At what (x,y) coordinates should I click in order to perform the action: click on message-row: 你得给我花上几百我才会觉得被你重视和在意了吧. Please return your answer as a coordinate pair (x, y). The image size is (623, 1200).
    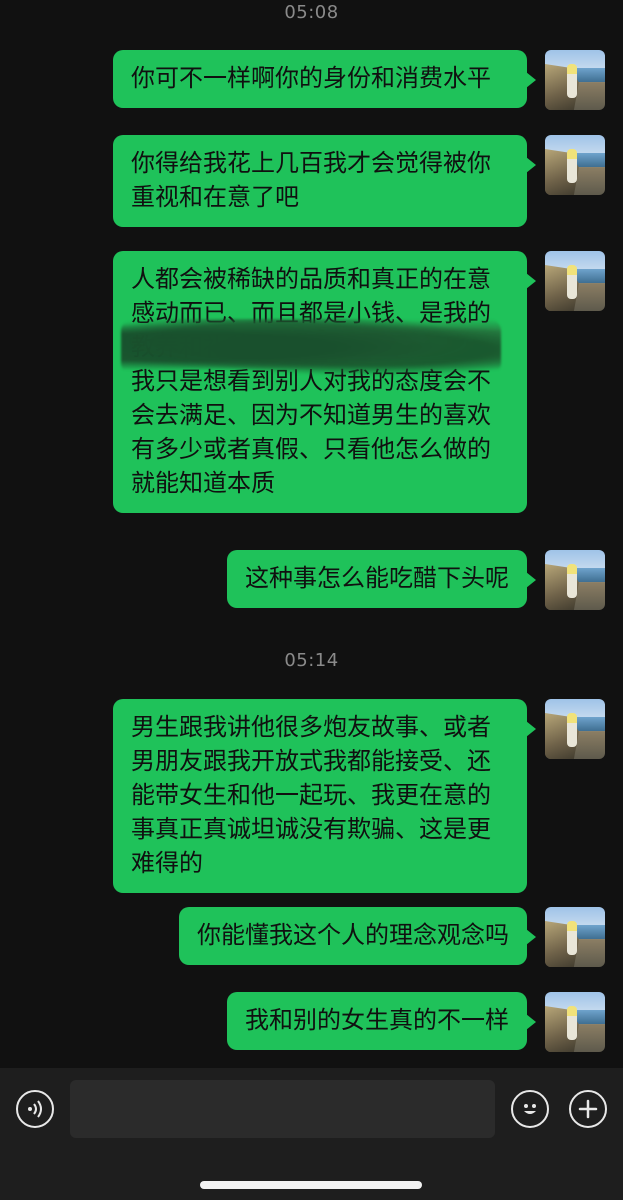
    Looking at the image, I should click on (359, 181).